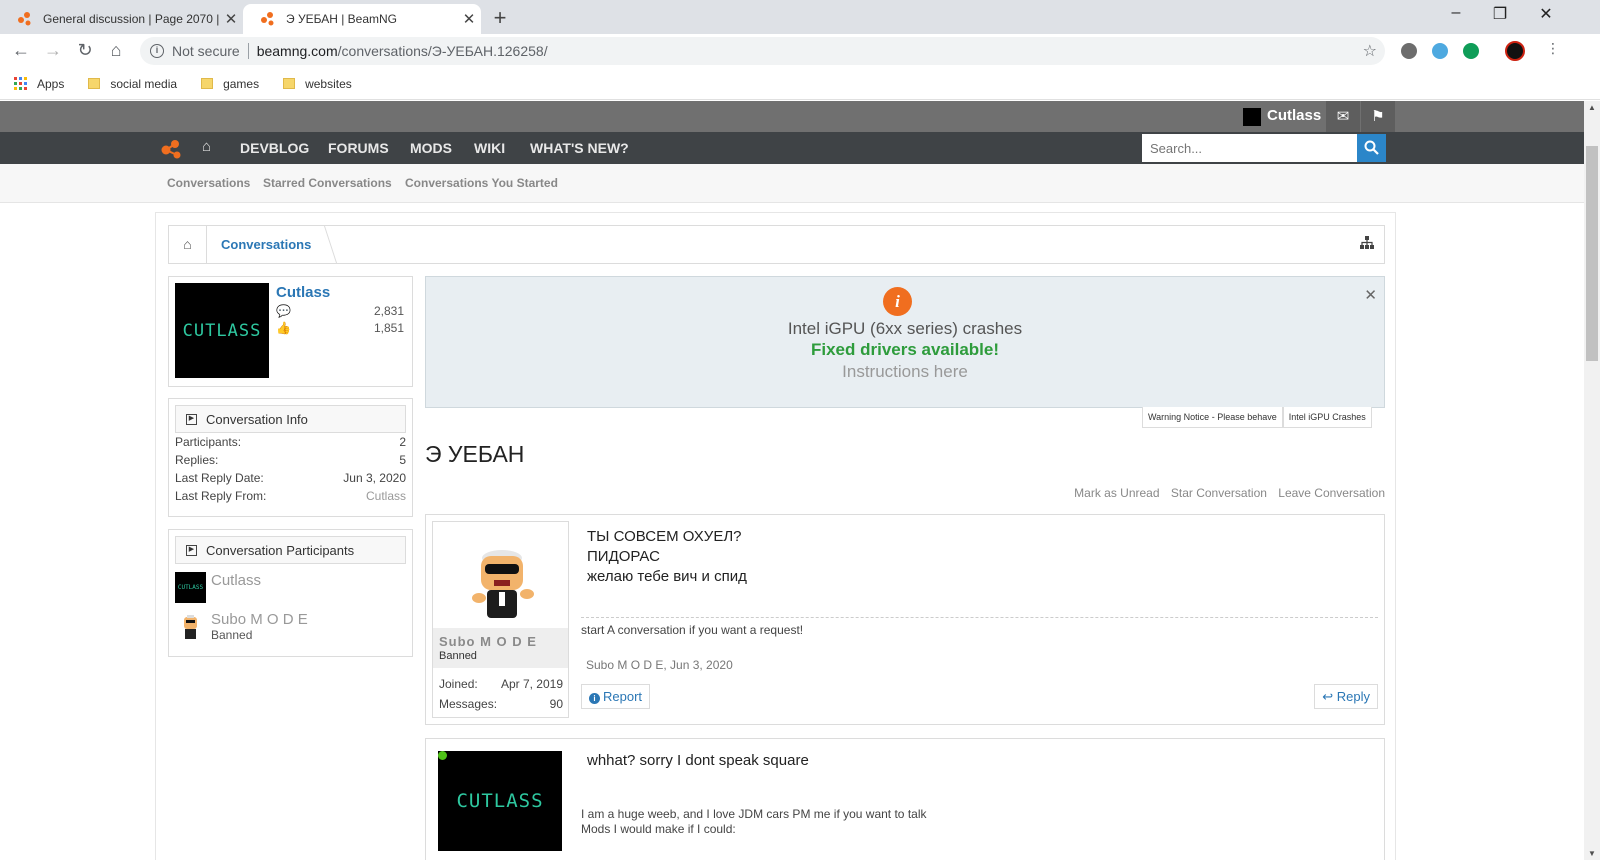 The image size is (1600, 860). What do you see at coordinates (121, 19) in the screenshot?
I see `browser-tab-general-discussion: General discussion | Page 2070 | ✕` at bounding box center [121, 19].